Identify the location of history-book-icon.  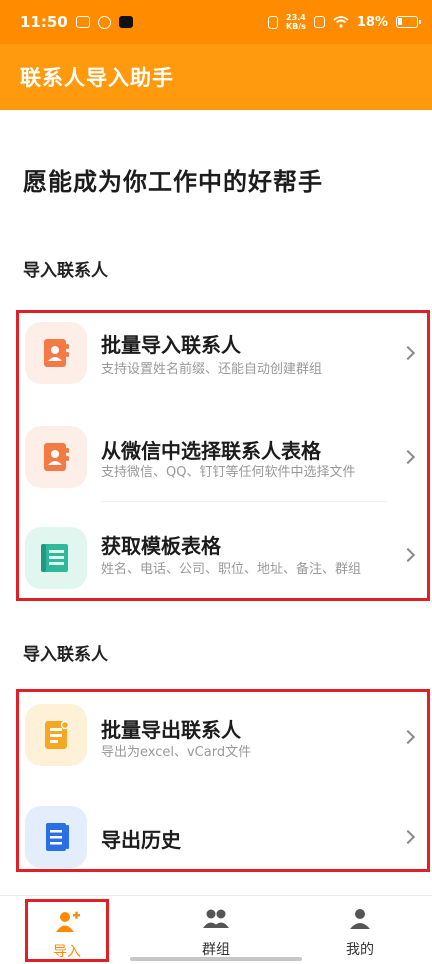
(56, 837).